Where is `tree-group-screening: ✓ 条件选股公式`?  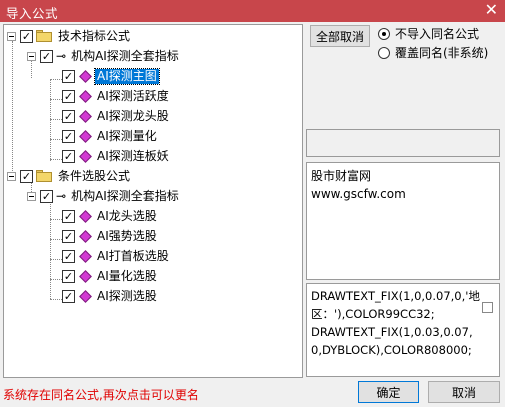
tree-group-screening: ✓ 条件选股公式 is located at coordinates (69, 176).